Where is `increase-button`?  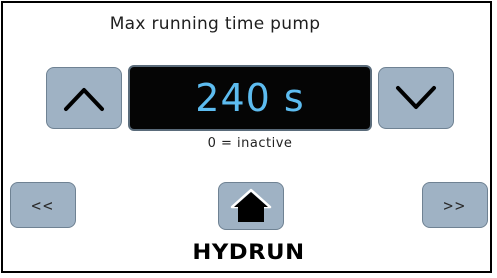
increase-button is located at coordinates (84, 98).